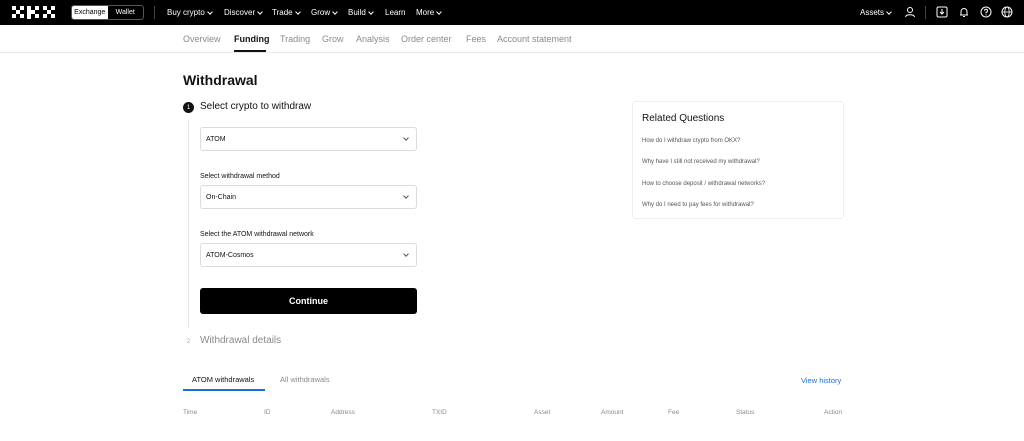 The width and height of the screenshot is (1024, 441). What do you see at coordinates (250, 51) in the screenshot?
I see `subnav-active-indicator` at bounding box center [250, 51].